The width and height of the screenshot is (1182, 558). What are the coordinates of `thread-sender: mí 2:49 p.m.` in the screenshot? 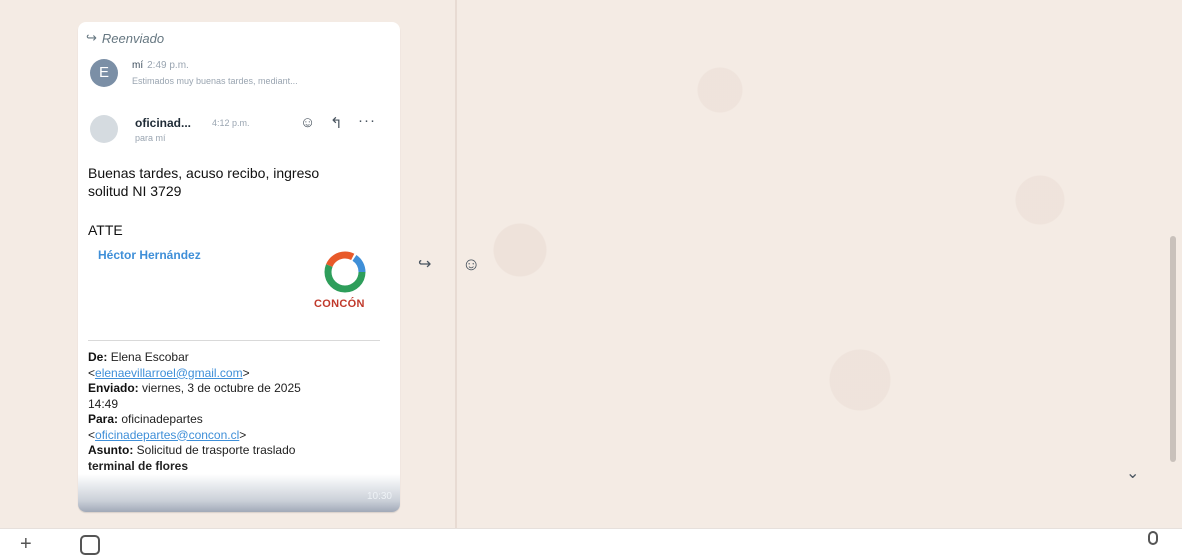 It's located at (160, 65).